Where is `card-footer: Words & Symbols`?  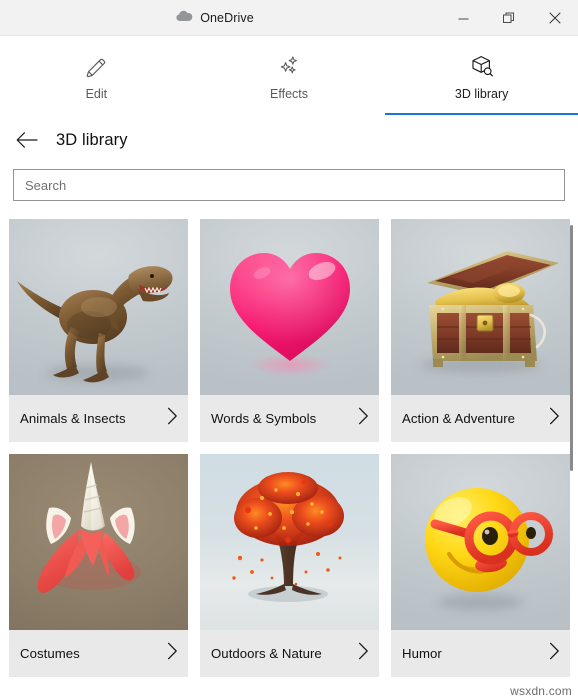
card-footer: Words & Symbols is located at coordinates (289, 418).